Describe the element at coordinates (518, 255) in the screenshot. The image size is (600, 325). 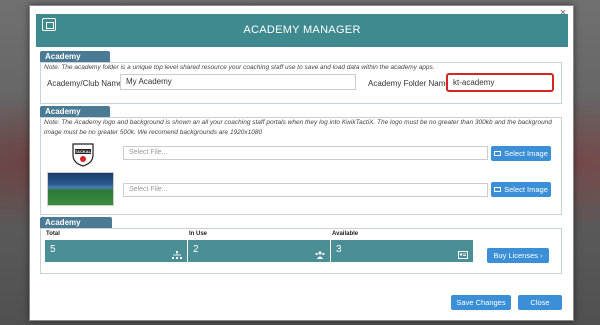
I see `buy-licenses-button: Buy Licenses ›` at that location.